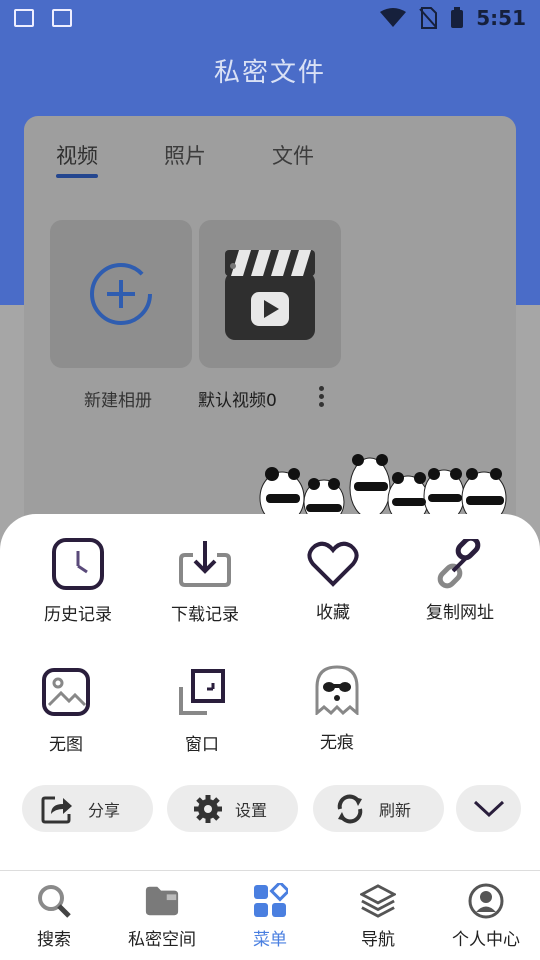 The height and width of the screenshot is (960, 540). What do you see at coordinates (62, 18) in the screenshot?
I see `text-notification-icon` at bounding box center [62, 18].